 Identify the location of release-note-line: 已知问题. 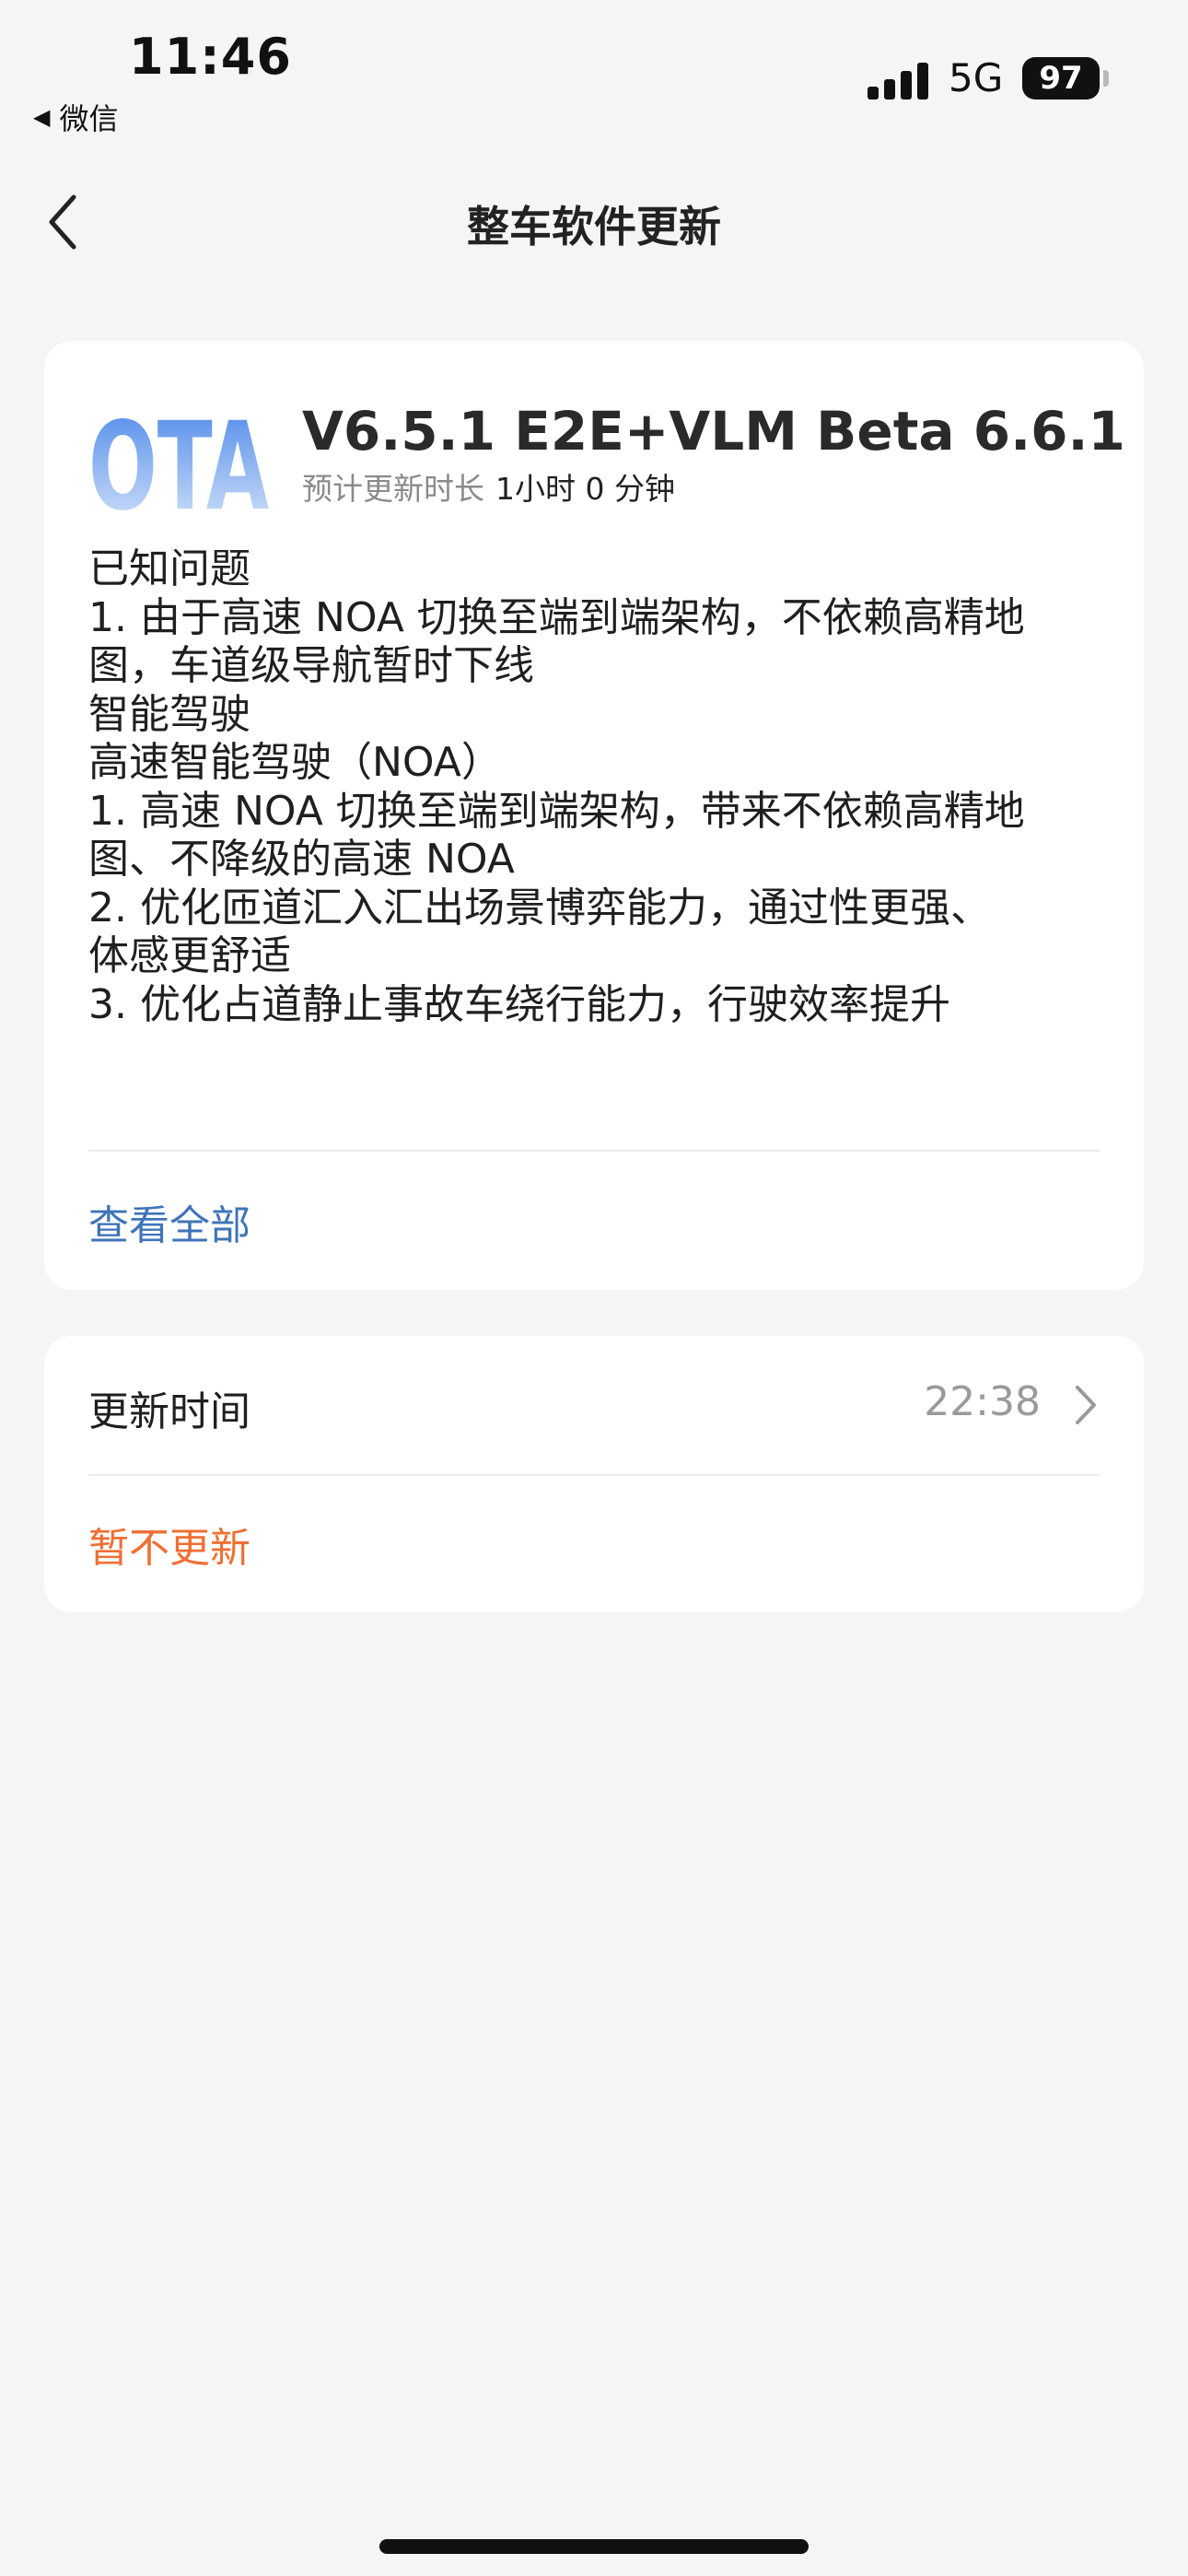
(169, 568).